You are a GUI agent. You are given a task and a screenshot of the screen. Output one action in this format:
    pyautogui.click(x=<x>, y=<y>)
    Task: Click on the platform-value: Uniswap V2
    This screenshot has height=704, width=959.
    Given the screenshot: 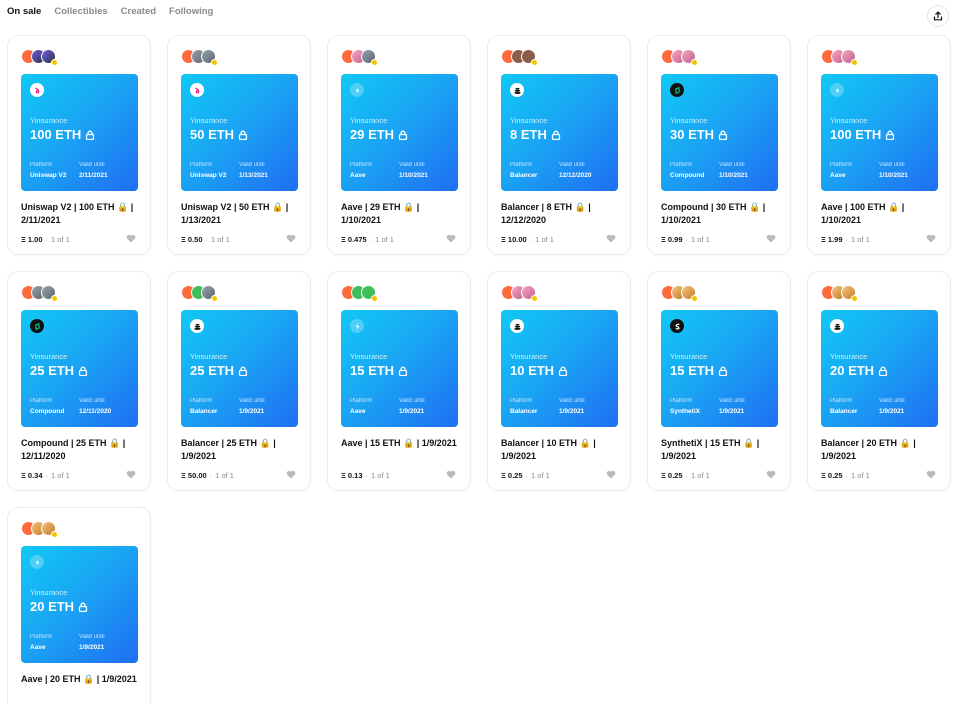 What is the action you would take?
    pyautogui.click(x=48, y=175)
    